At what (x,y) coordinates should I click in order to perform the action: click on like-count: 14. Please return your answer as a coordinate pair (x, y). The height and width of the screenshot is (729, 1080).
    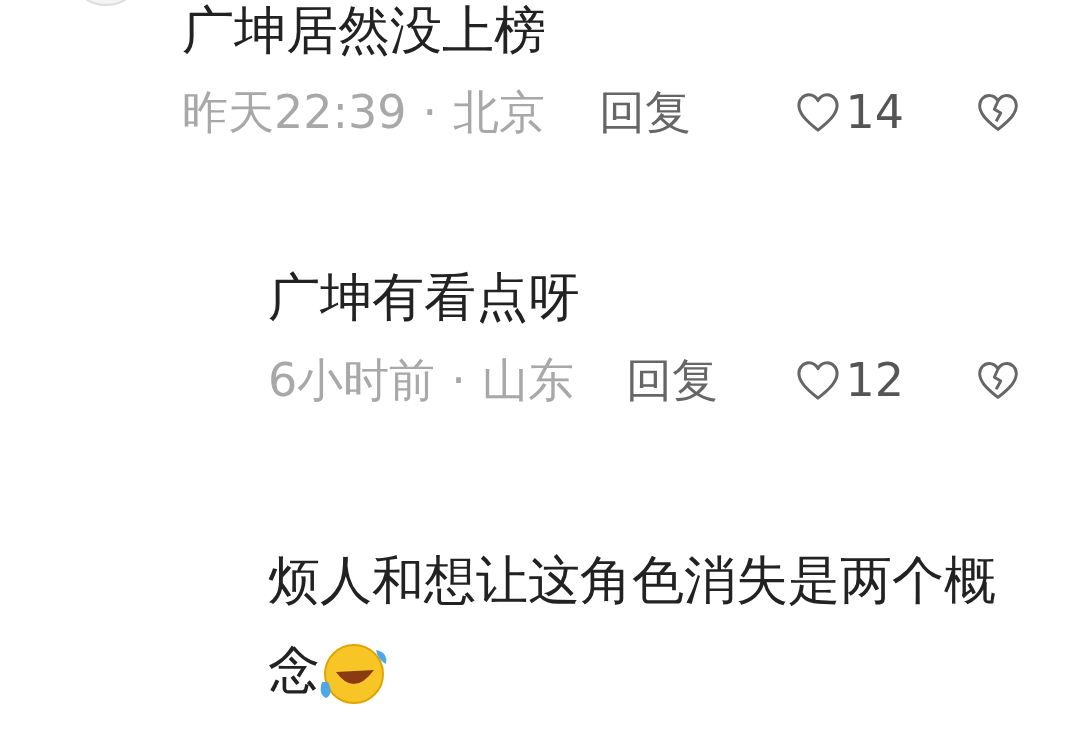
    Looking at the image, I should click on (874, 112).